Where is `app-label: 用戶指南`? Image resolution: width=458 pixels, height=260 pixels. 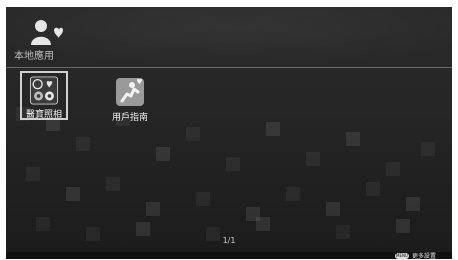 app-label: 用戶指南 is located at coordinates (129, 118).